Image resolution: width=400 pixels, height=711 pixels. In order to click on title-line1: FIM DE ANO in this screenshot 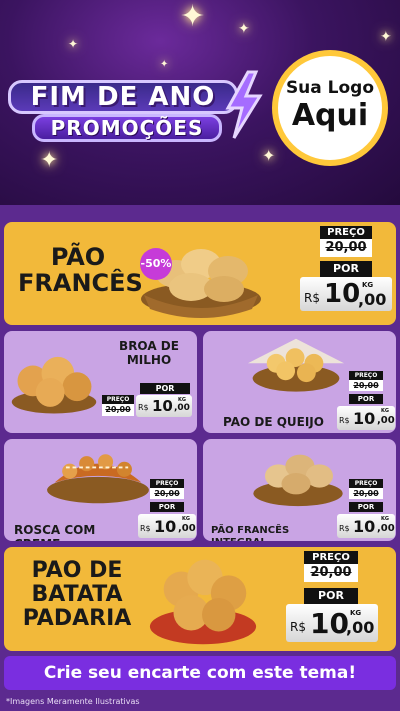, I will do `click(123, 97)`.